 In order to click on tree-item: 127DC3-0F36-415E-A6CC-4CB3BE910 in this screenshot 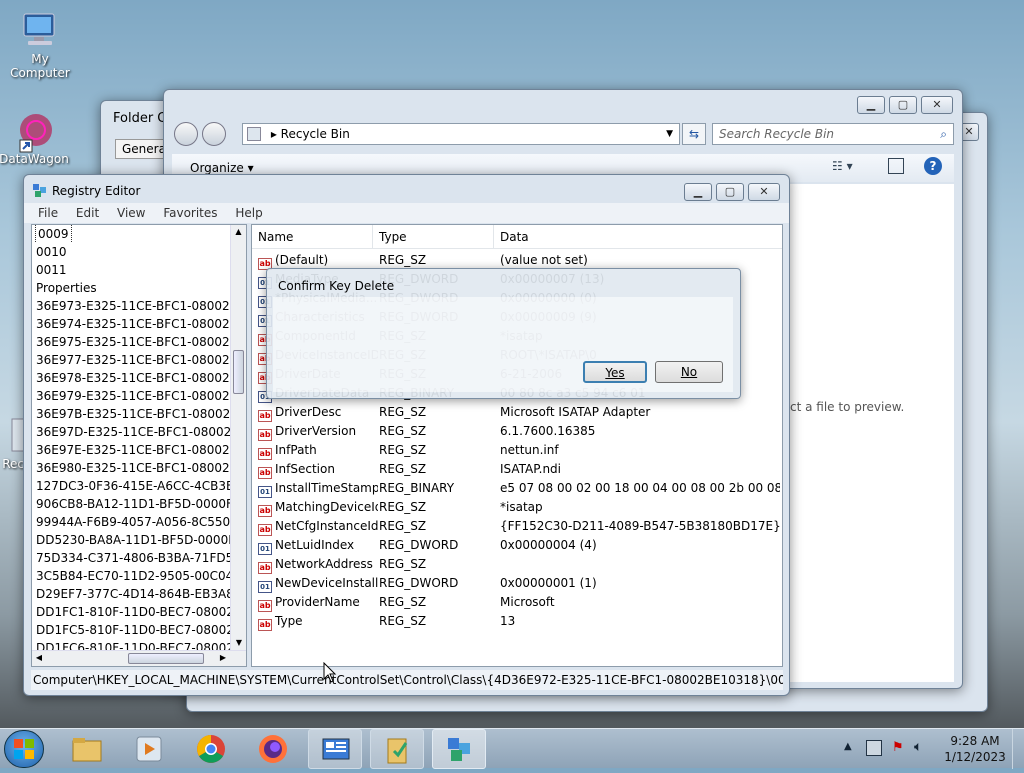, I will do `click(132, 486)`.